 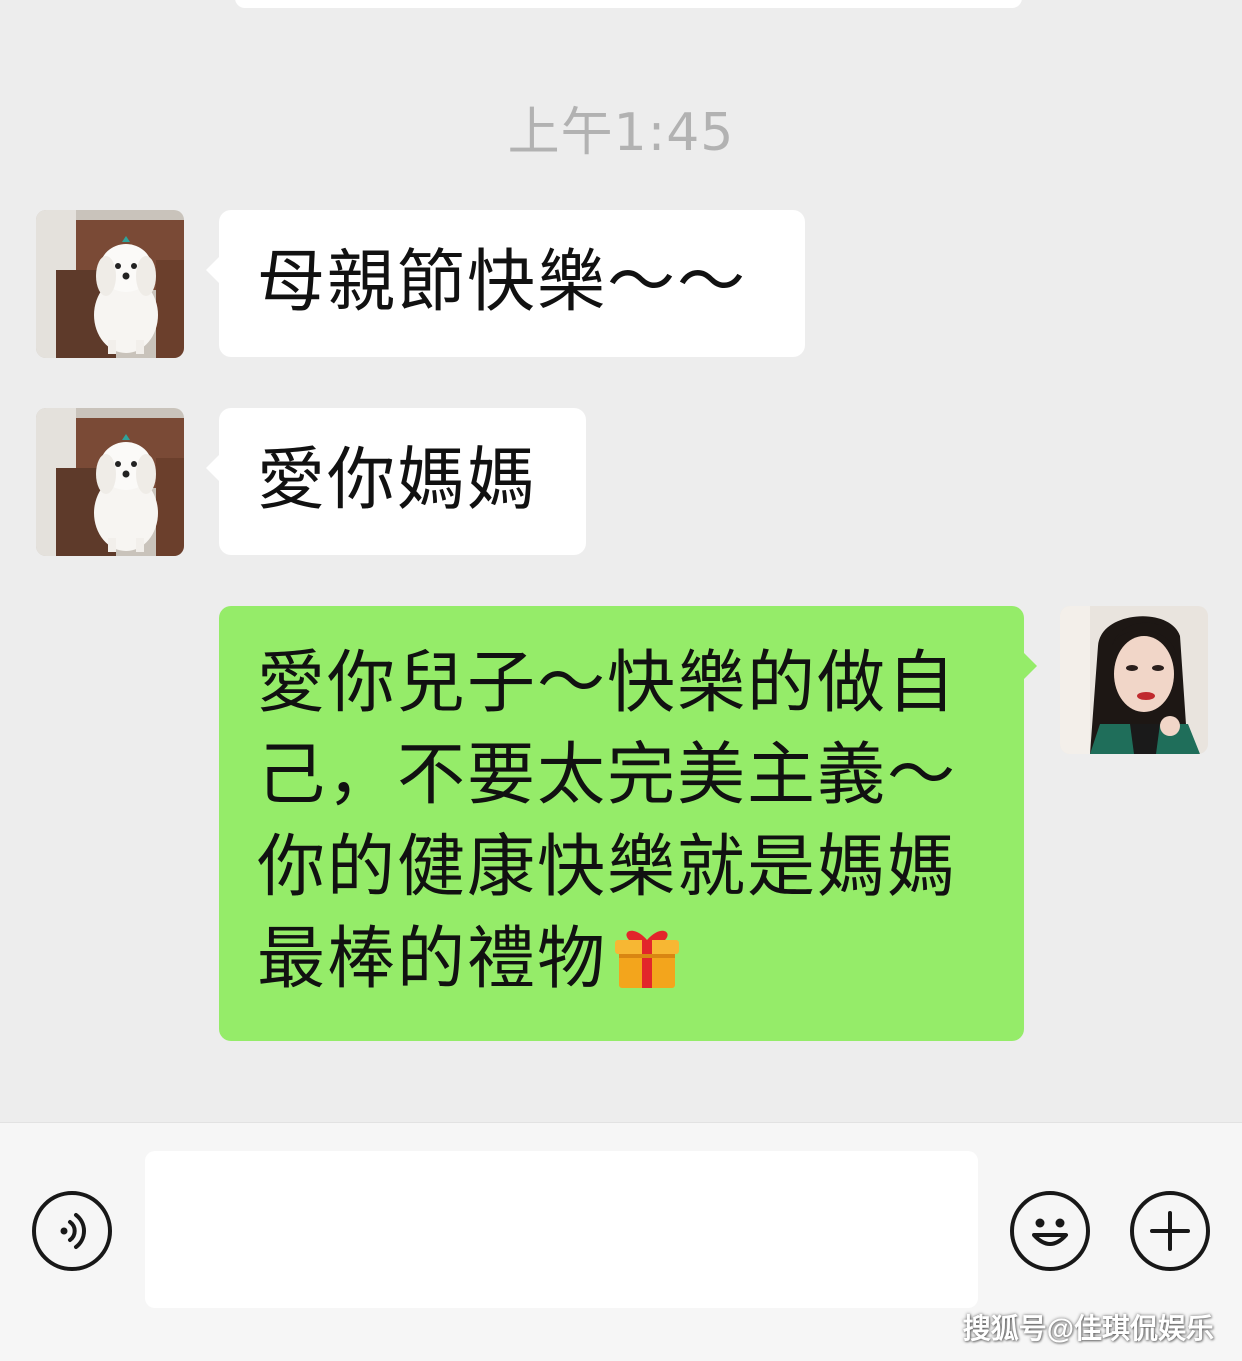 I want to click on message-input, so click(x=561, y=1229).